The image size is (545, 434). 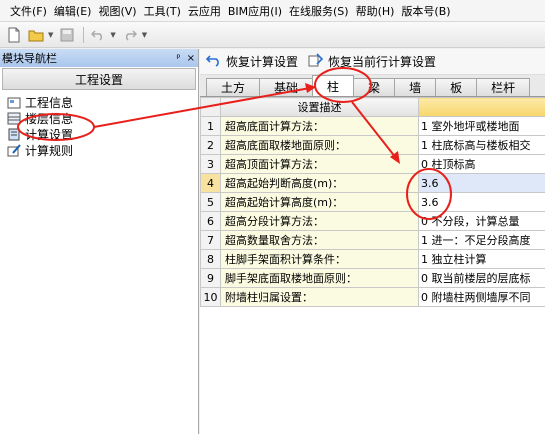 What do you see at coordinates (99, 134) in the screenshot?
I see `nav-item-calc-settings: 计算设置` at bounding box center [99, 134].